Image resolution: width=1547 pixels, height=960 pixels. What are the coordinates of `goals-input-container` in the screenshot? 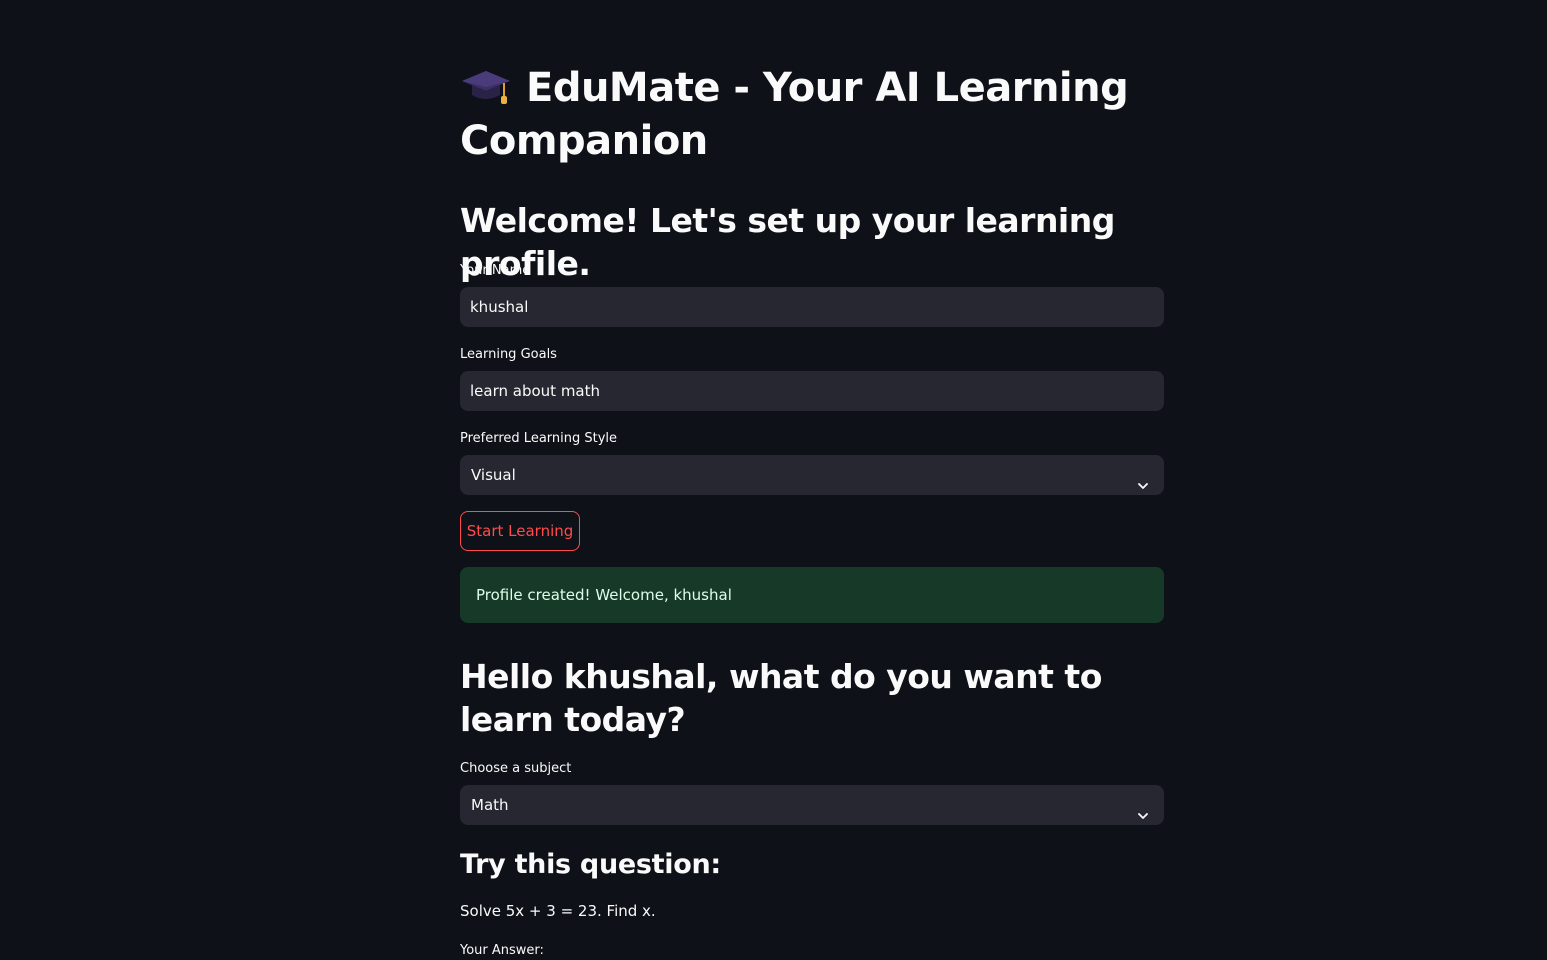 It's located at (812, 391).